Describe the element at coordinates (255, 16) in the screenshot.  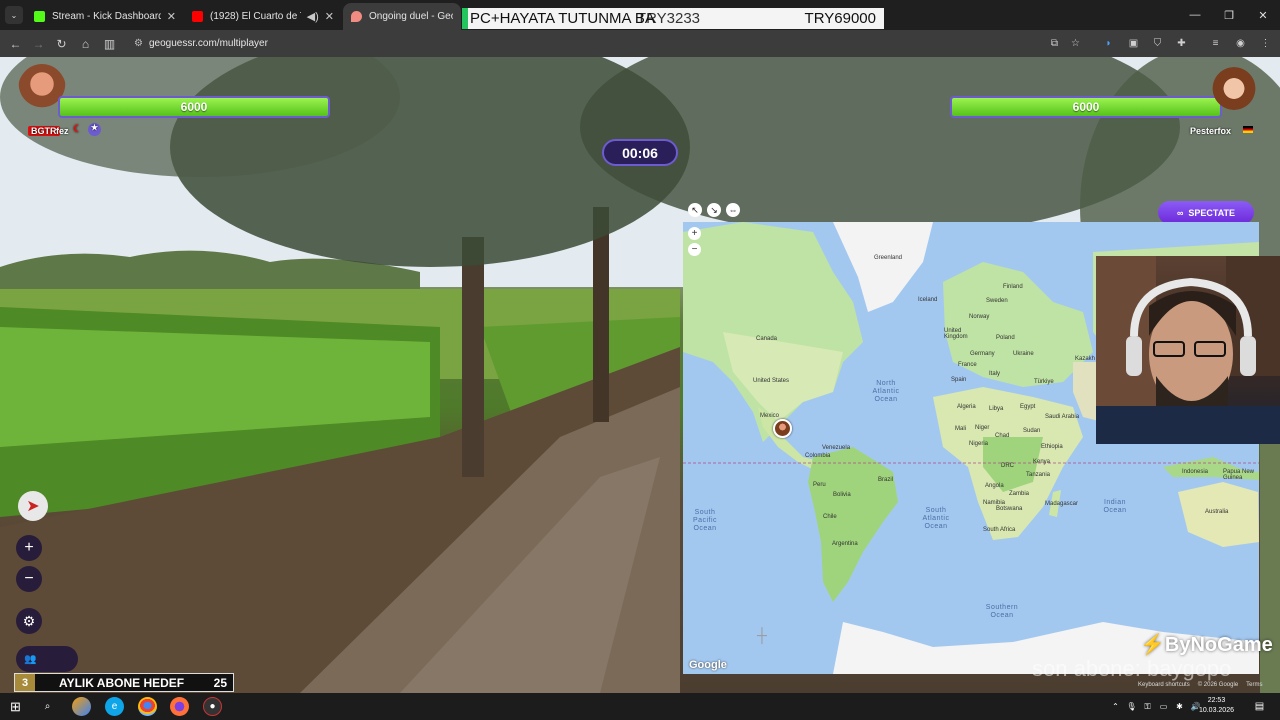
I see `tab-label: (1928) El Cuarto de Tula - Y` at that location.